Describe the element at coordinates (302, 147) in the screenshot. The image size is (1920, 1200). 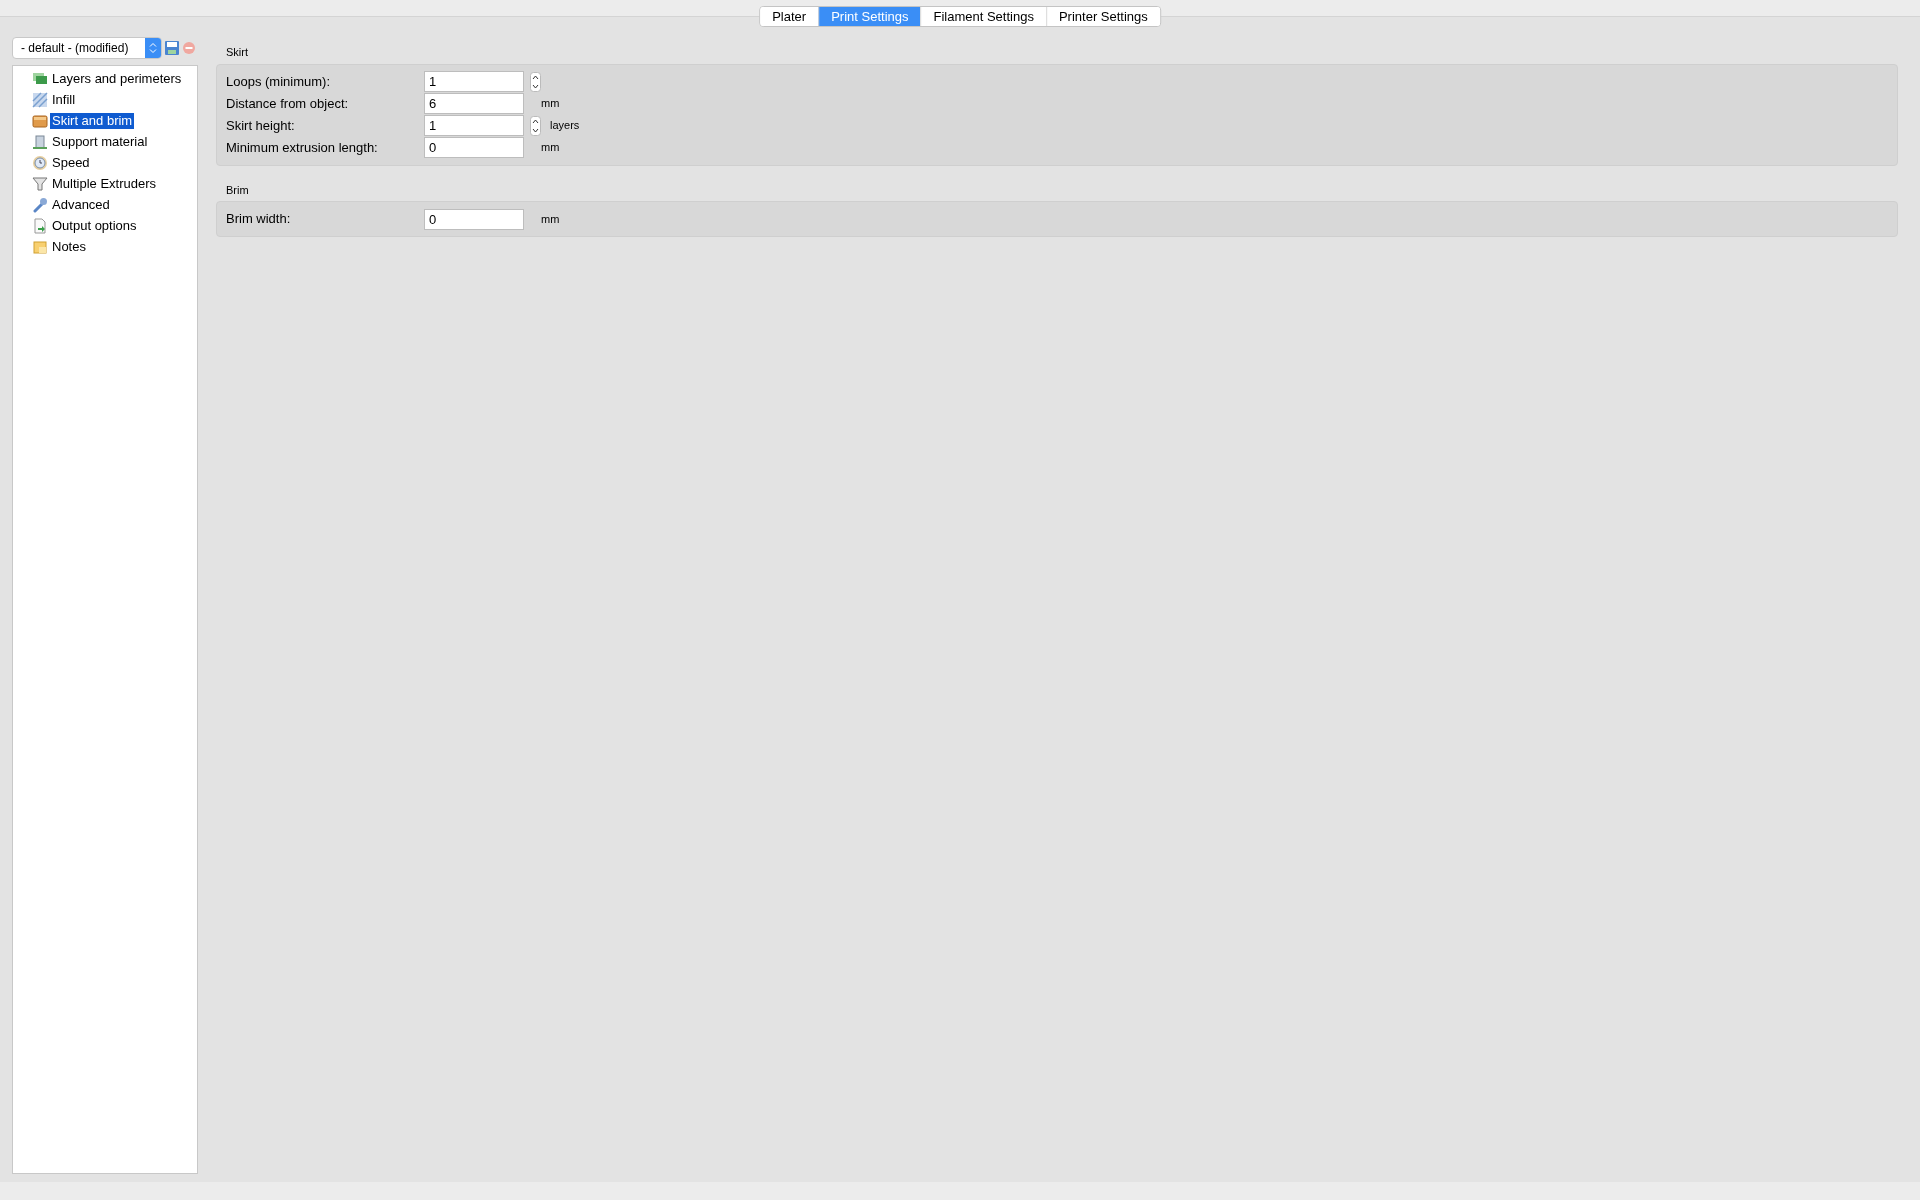
I see `field-label: Minimum extrusion length:` at that location.